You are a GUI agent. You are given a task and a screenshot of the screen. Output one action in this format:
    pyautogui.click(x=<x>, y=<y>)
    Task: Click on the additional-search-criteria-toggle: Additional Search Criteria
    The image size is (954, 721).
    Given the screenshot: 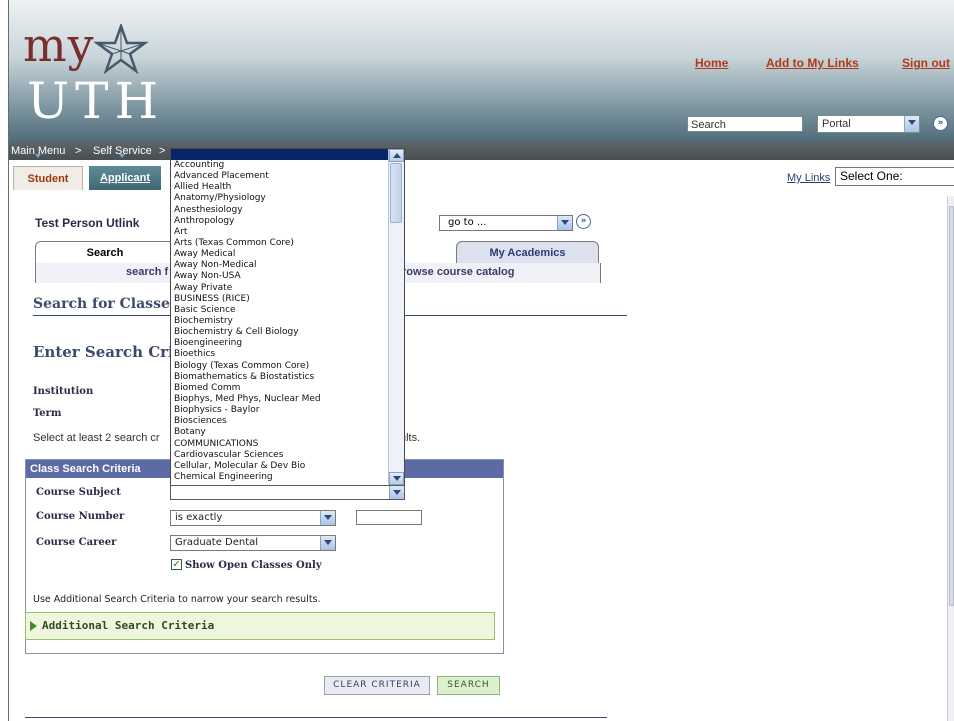 What is the action you would take?
    pyautogui.click(x=260, y=626)
    